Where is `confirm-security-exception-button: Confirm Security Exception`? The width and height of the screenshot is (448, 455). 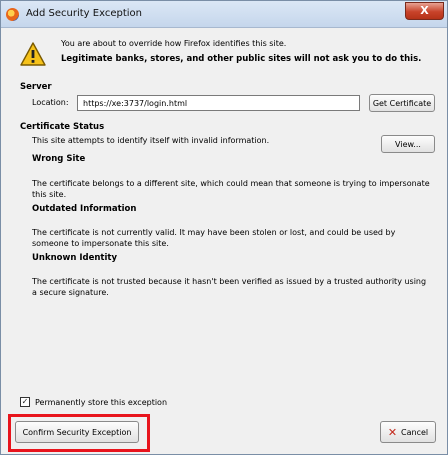
confirm-security-exception-button: Confirm Security Exception is located at coordinates (77, 432).